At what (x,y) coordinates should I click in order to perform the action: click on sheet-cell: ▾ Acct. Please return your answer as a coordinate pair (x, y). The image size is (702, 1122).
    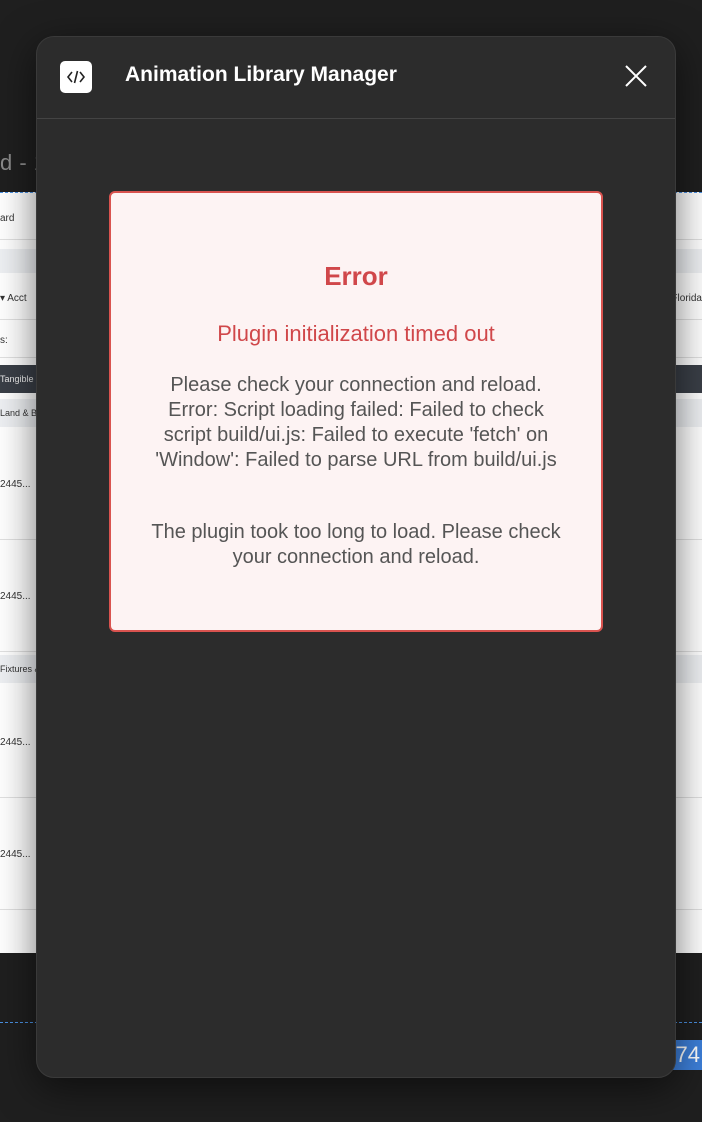
    Looking at the image, I should click on (13, 298).